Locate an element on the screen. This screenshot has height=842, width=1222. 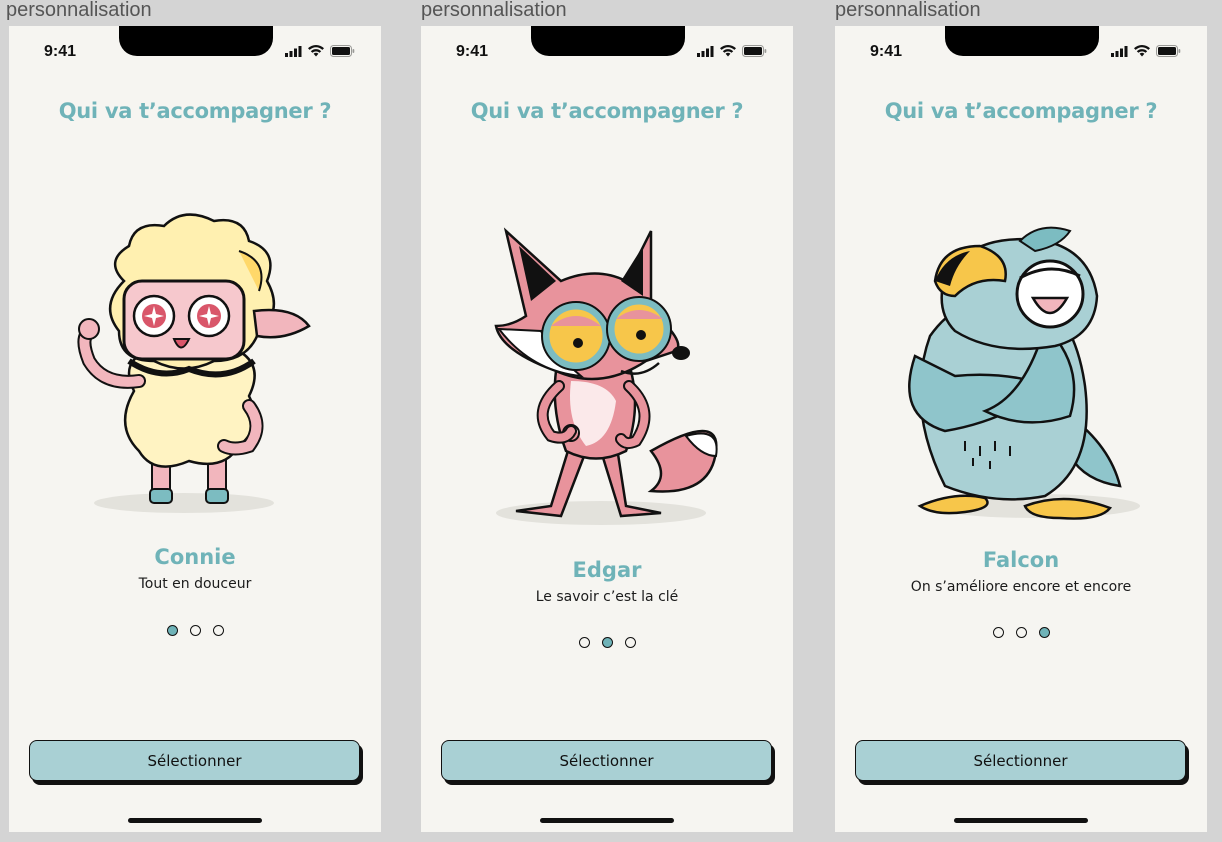
fox-character-illustration is located at coordinates (606, 376).